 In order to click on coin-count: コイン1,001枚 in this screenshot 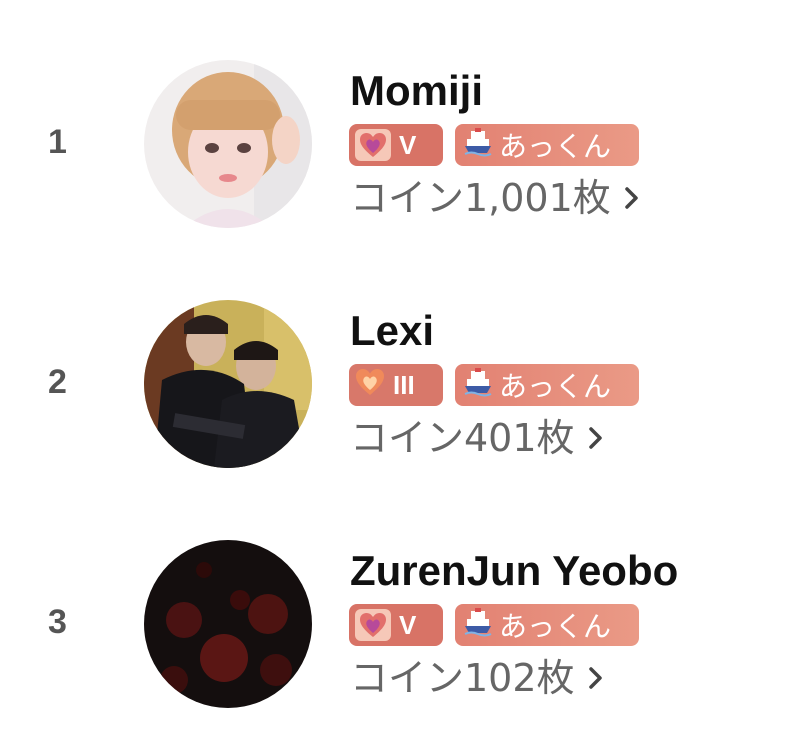, I will do `click(494, 198)`.